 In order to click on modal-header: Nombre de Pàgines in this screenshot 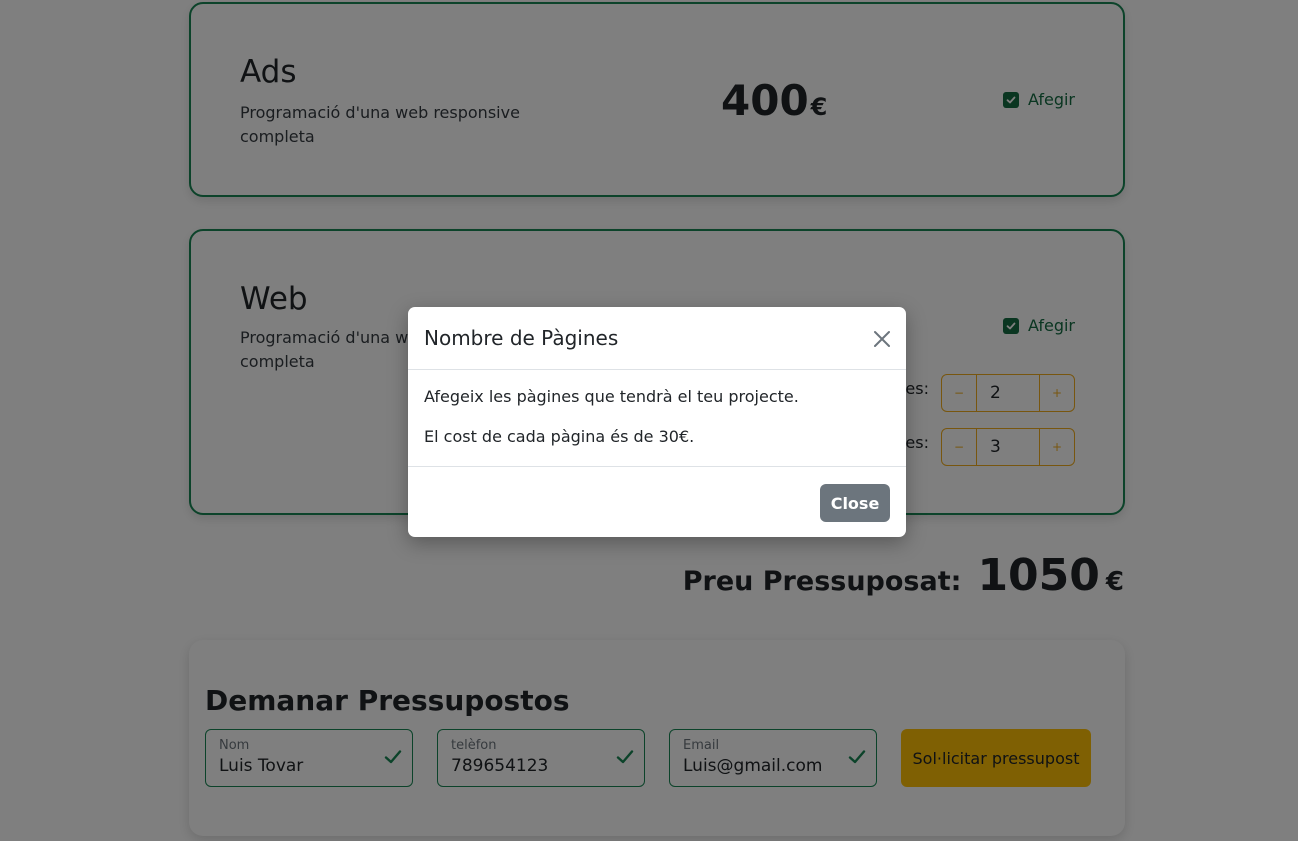, I will do `click(657, 338)`.